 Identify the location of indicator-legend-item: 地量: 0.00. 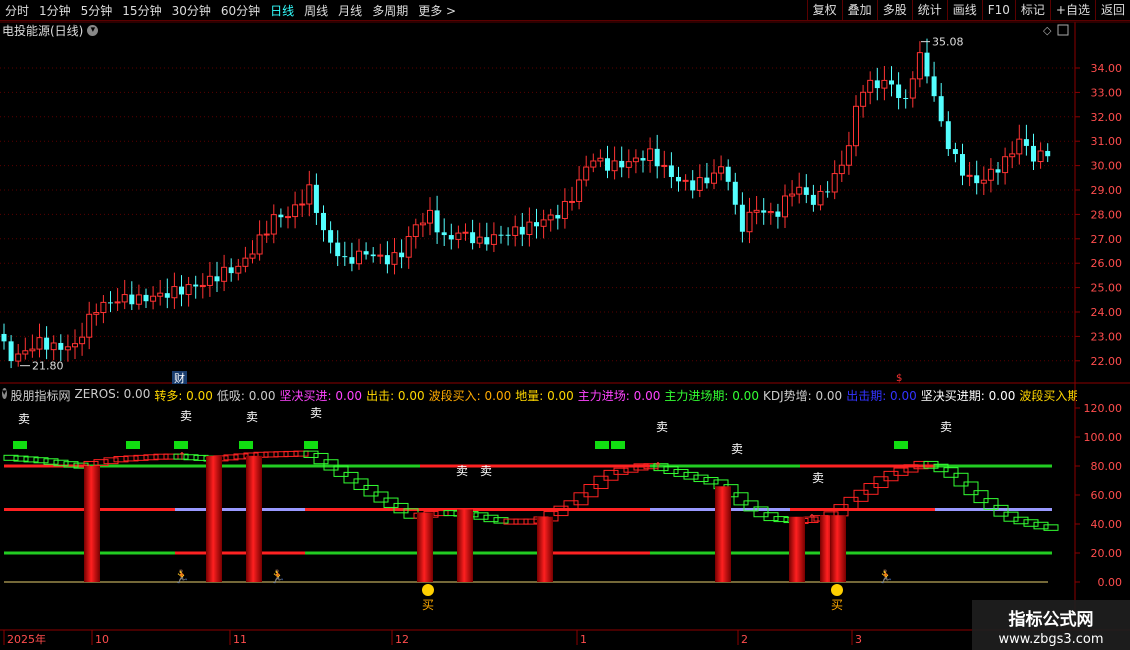
(544, 396).